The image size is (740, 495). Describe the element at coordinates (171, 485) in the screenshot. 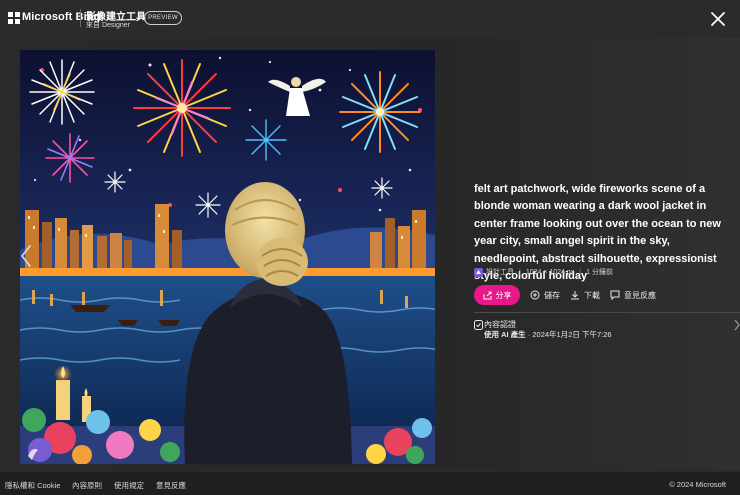

I see `footer-link-feedback: 意見反應` at that location.